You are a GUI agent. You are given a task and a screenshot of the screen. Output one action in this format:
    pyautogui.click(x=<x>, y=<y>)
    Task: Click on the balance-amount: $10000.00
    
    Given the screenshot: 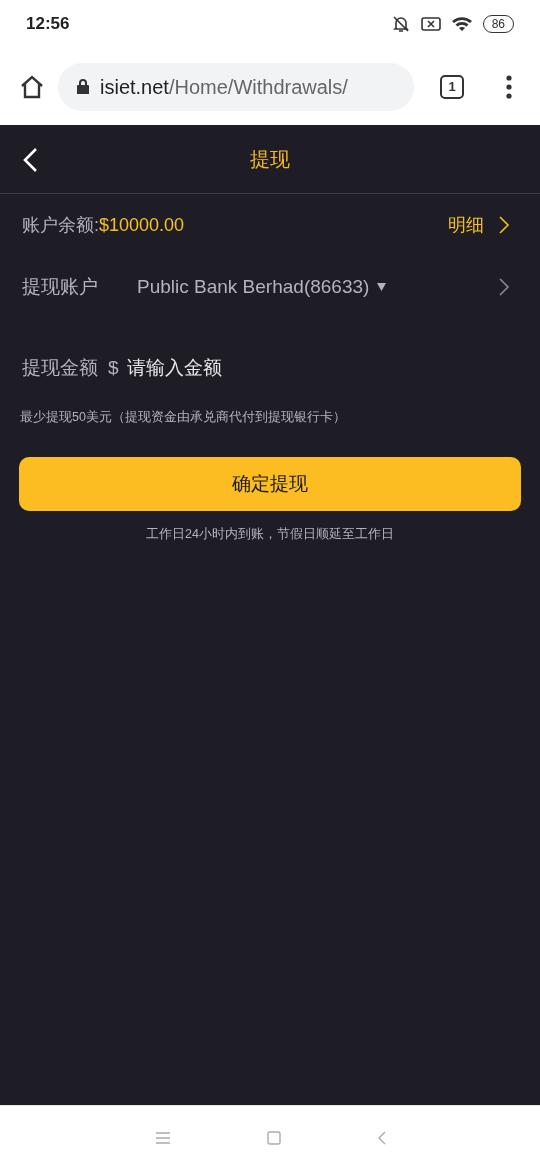 What is the action you would take?
    pyautogui.click(x=142, y=225)
    